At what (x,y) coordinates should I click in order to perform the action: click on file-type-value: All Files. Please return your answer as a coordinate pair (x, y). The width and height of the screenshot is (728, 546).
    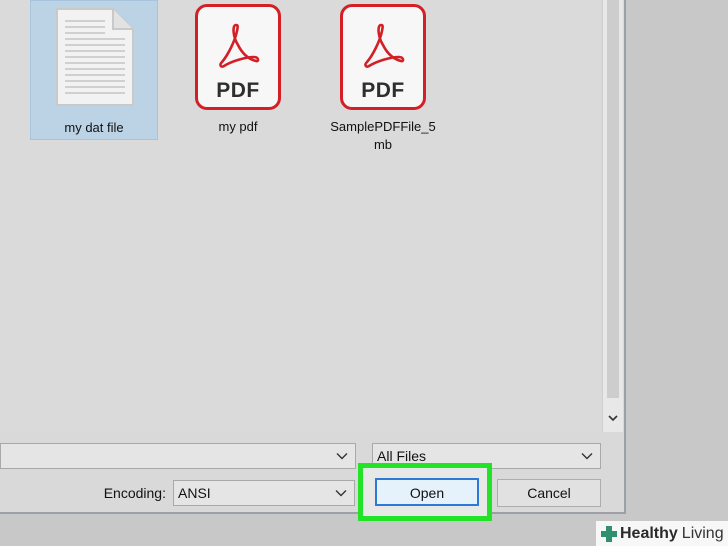
    Looking at the image, I should click on (402, 456).